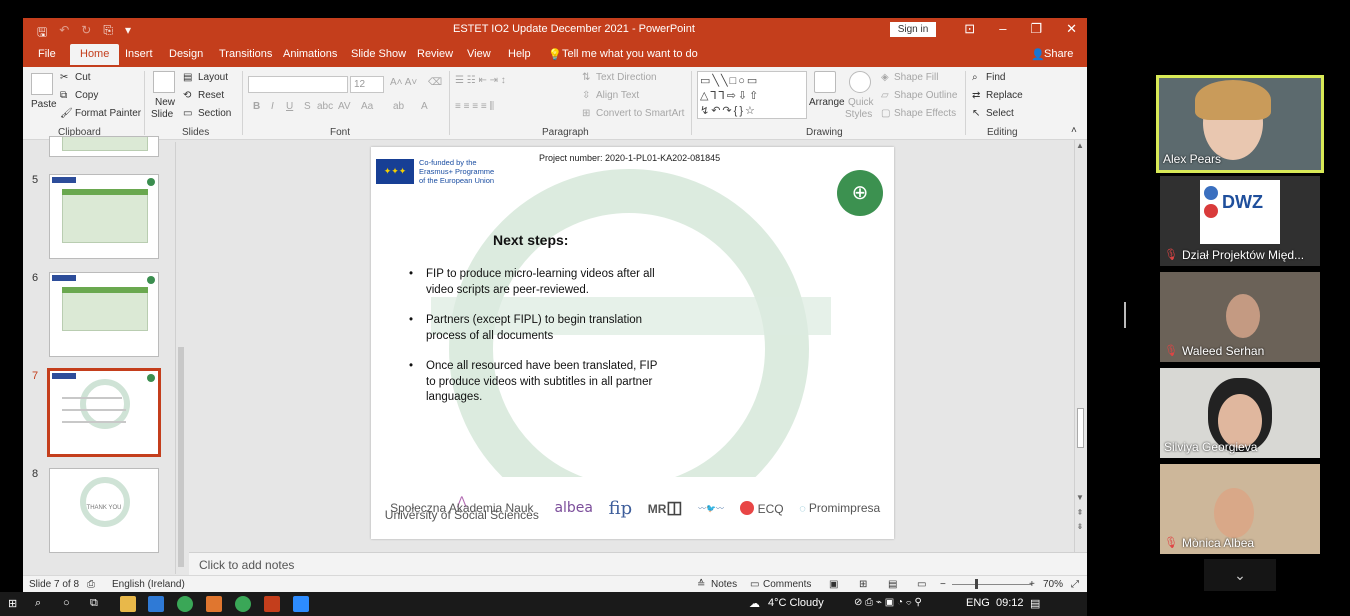 Image resolution: width=1350 pixels, height=616 pixels. I want to click on tab-view: View, so click(479, 54).